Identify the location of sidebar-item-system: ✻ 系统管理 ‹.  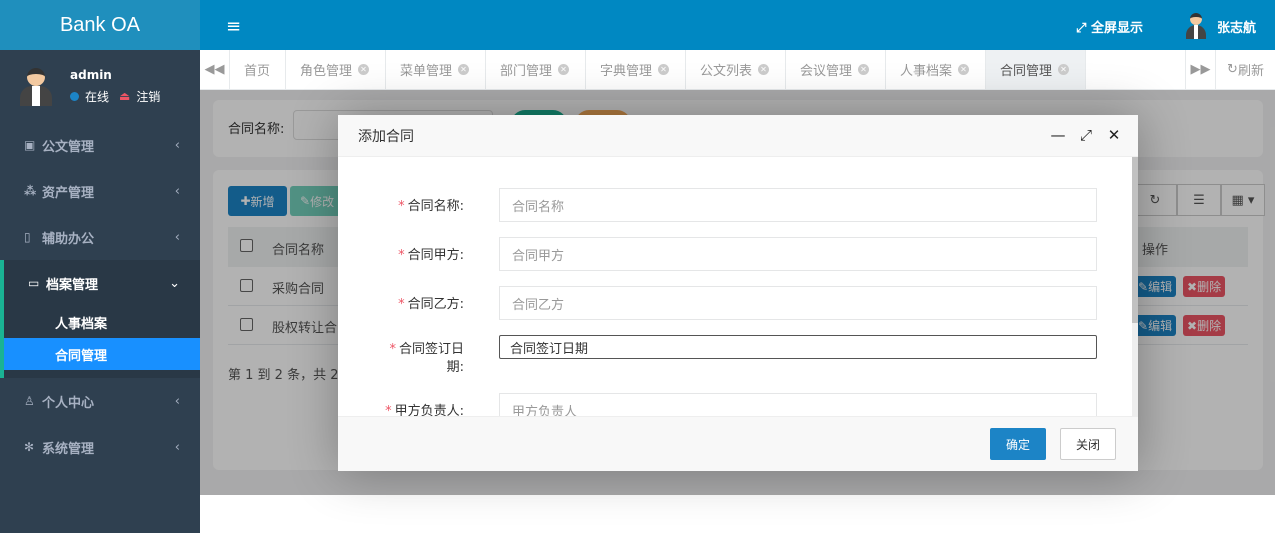
(100, 447).